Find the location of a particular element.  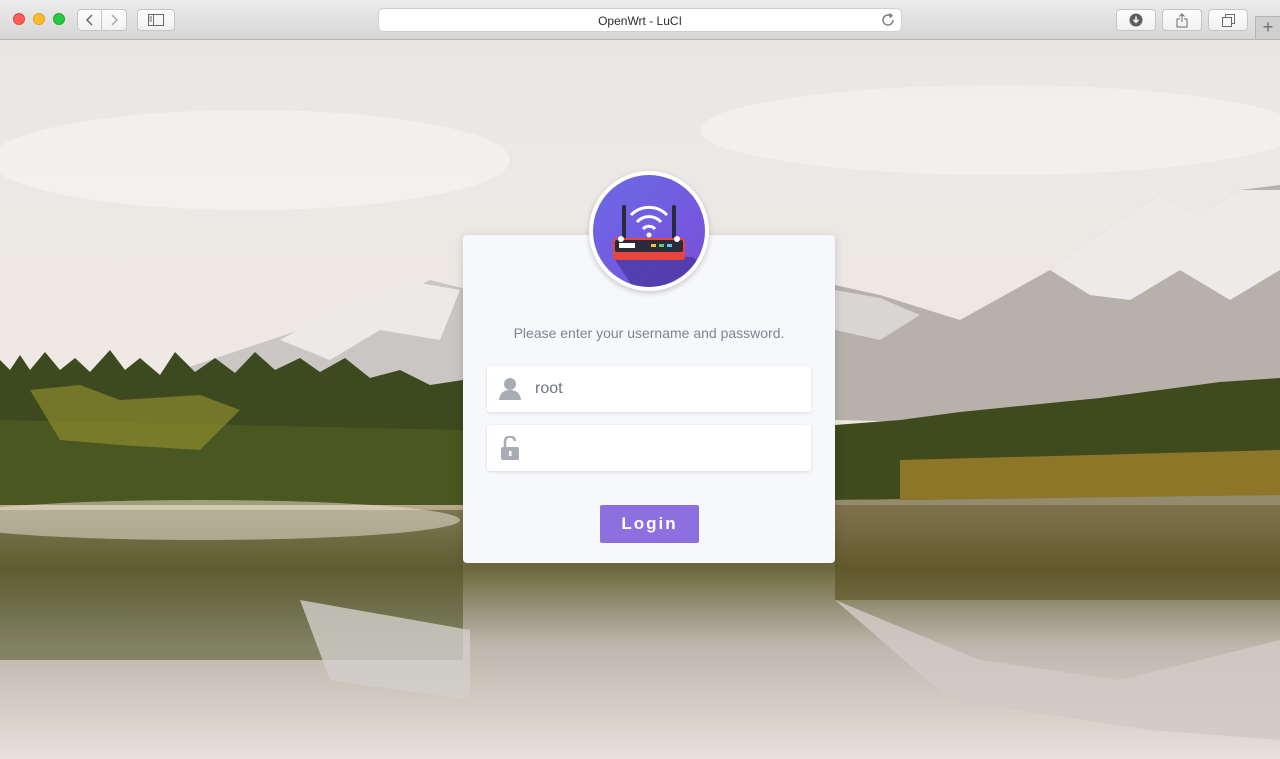

new-tab-button: + is located at coordinates (1267, 27).